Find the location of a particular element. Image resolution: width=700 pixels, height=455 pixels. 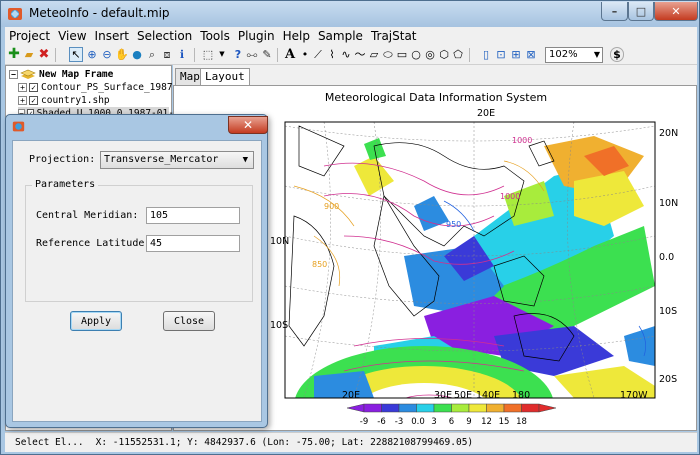

select-box-icon: ⬚ is located at coordinates (208, 54).